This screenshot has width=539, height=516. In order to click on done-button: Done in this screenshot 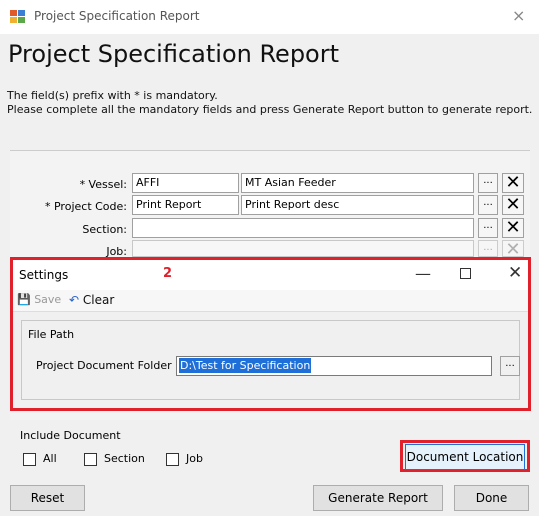, I will do `click(491, 498)`.